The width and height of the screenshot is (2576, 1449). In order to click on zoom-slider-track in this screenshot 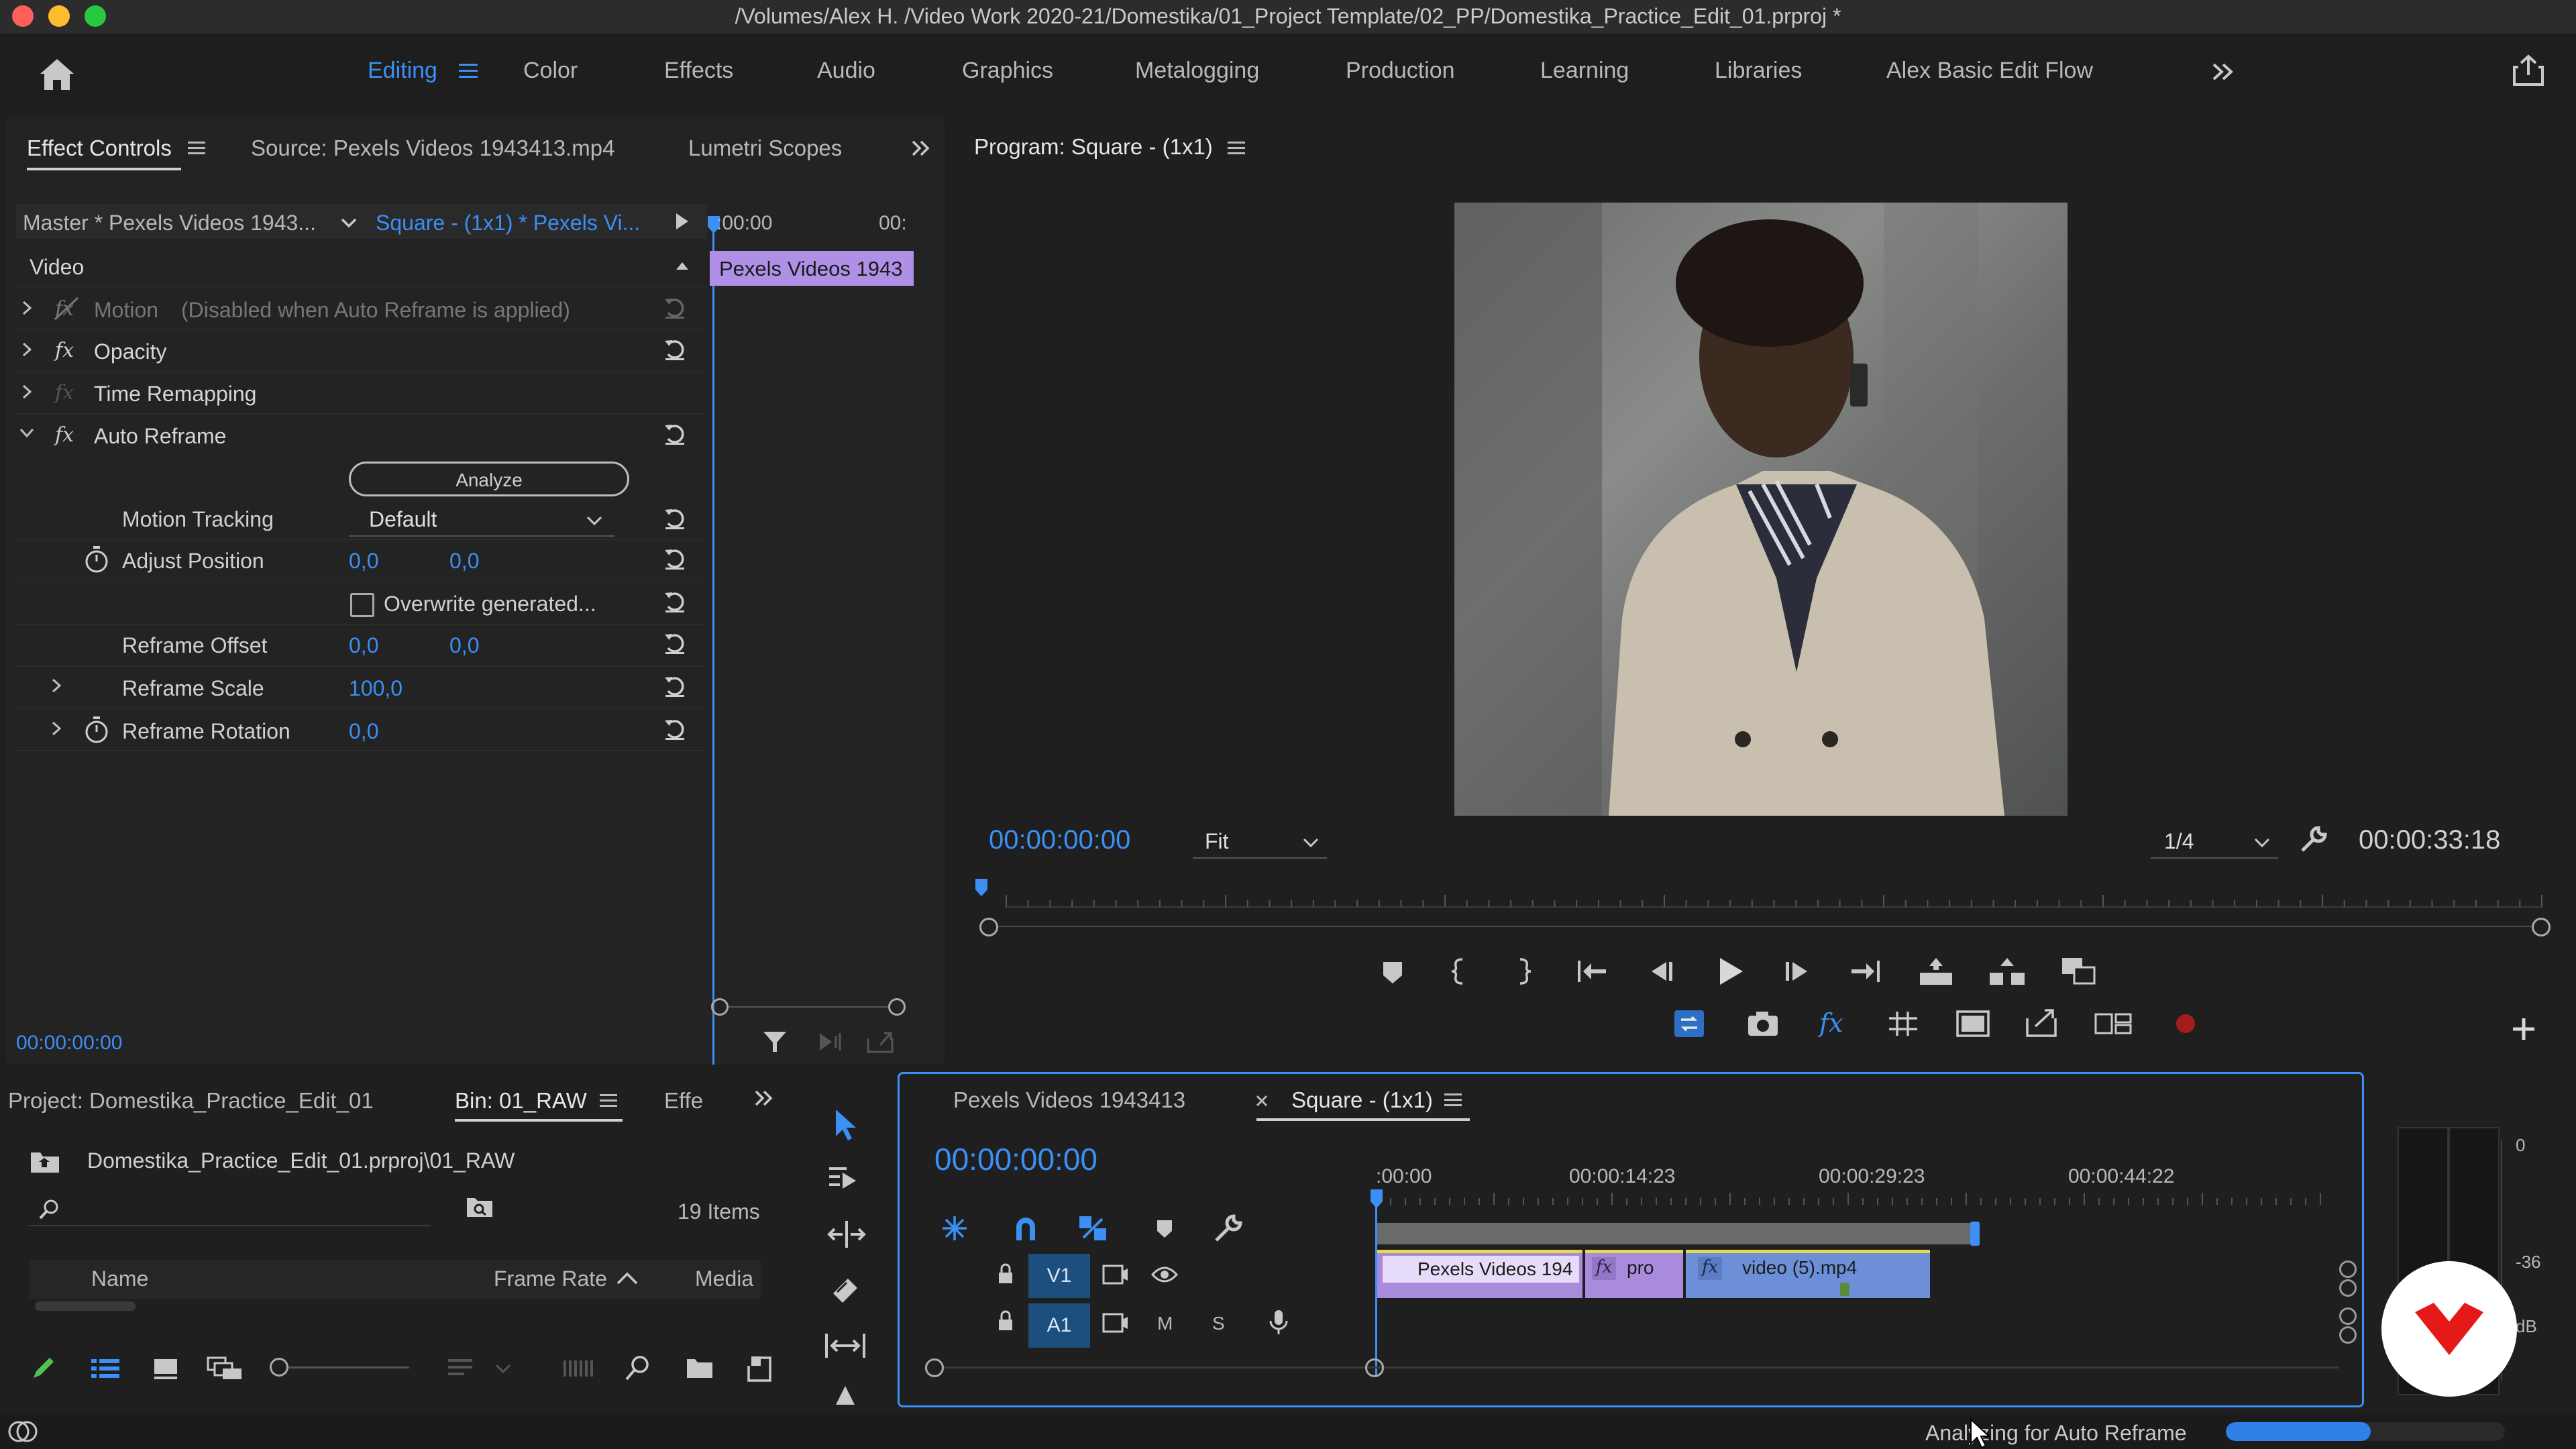, I will do `click(348, 1367)`.